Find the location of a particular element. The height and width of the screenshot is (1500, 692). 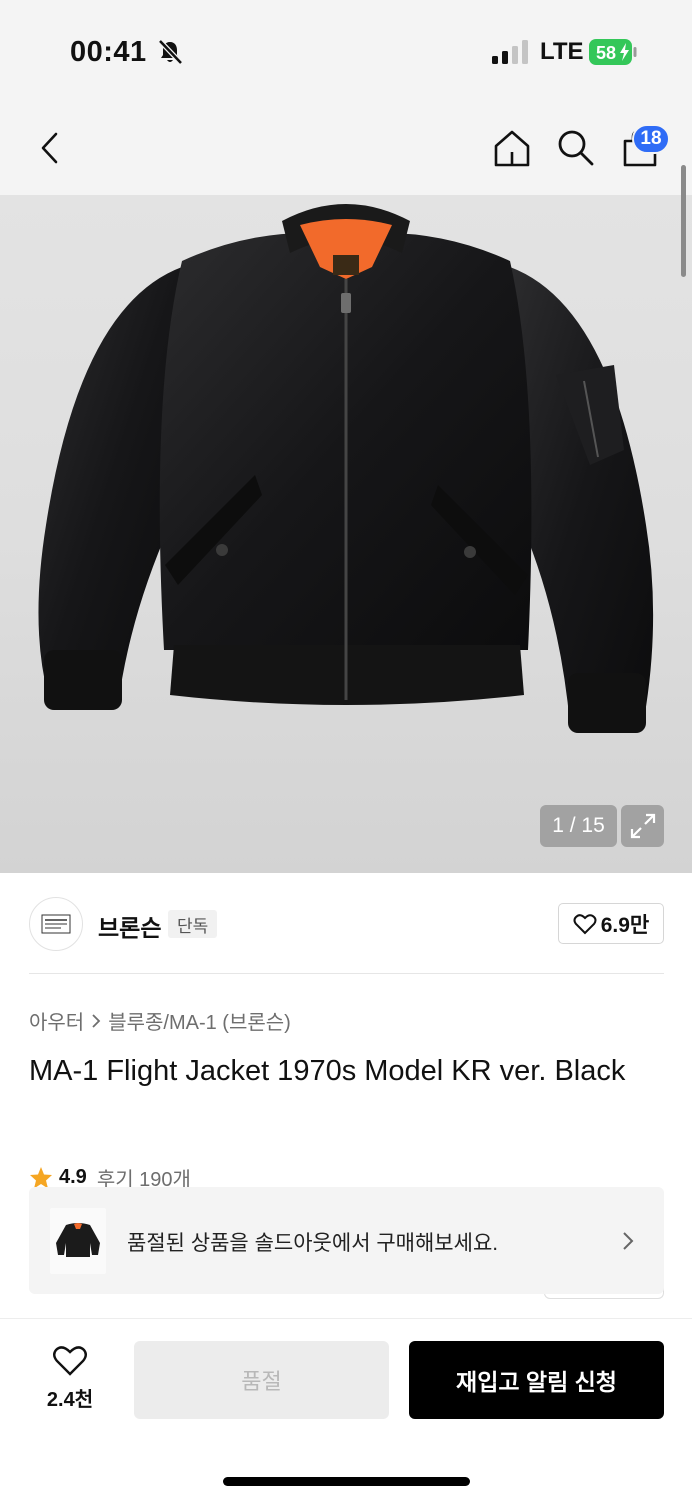

wishlist-count: 2.4천 is located at coordinates (70, 1400).